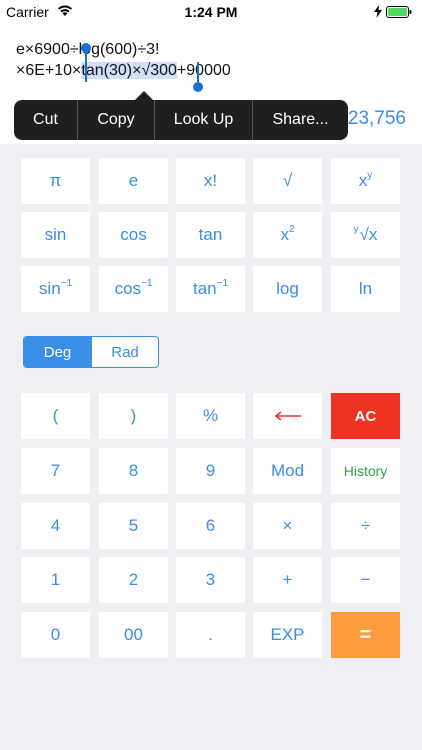 The width and height of the screenshot is (422, 750). What do you see at coordinates (365, 471) in the screenshot?
I see `history-key: History` at bounding box center [365, 471].